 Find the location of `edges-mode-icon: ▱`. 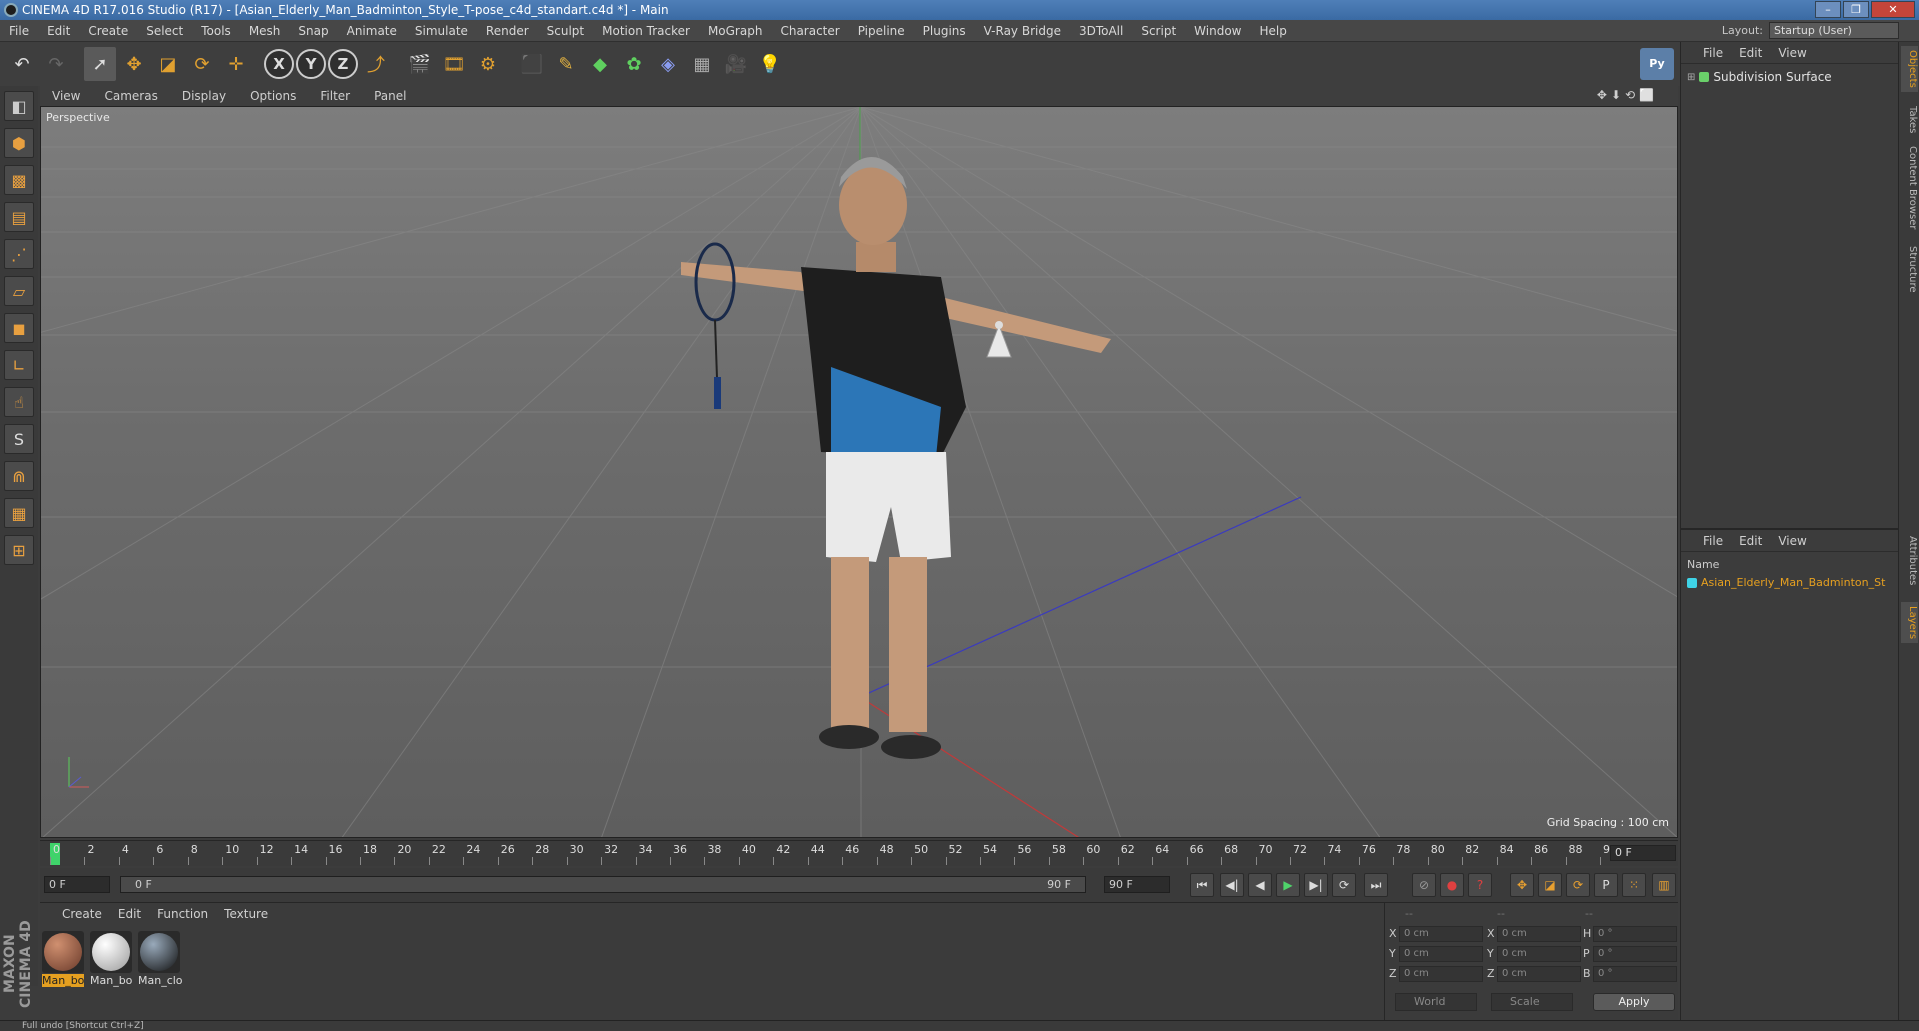

edges-mode-icon: ▱ is located at coordinates (19, 291).